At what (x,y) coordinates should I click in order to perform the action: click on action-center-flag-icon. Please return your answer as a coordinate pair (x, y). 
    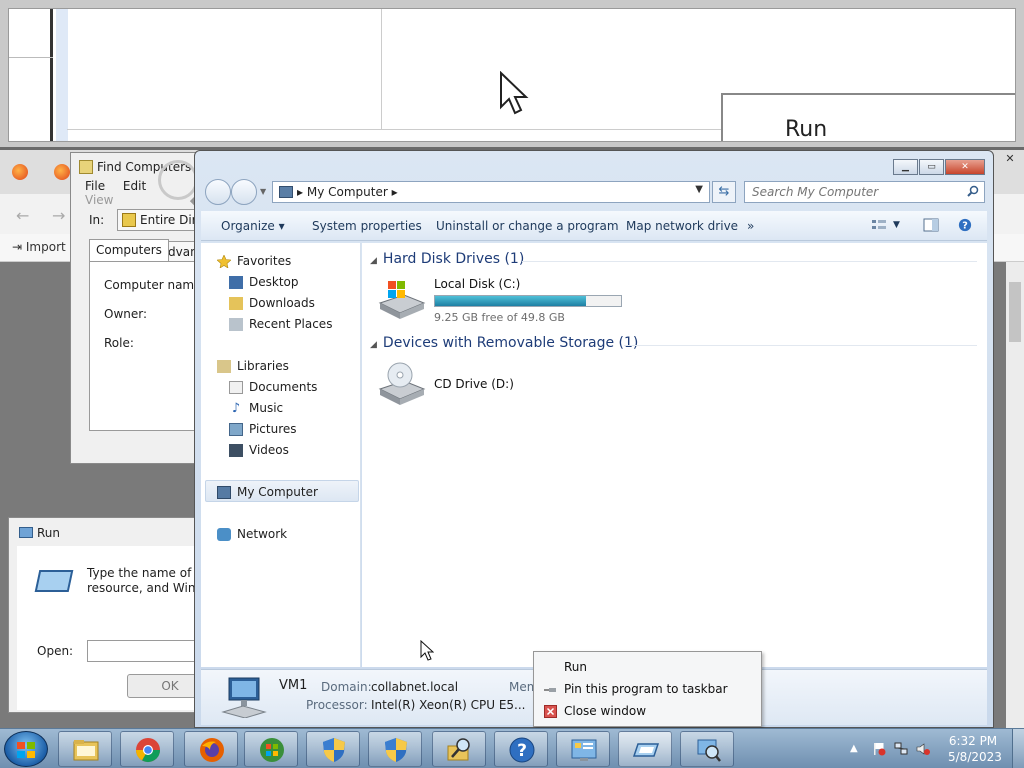
    Looking at the image, I should click on (879, 749).